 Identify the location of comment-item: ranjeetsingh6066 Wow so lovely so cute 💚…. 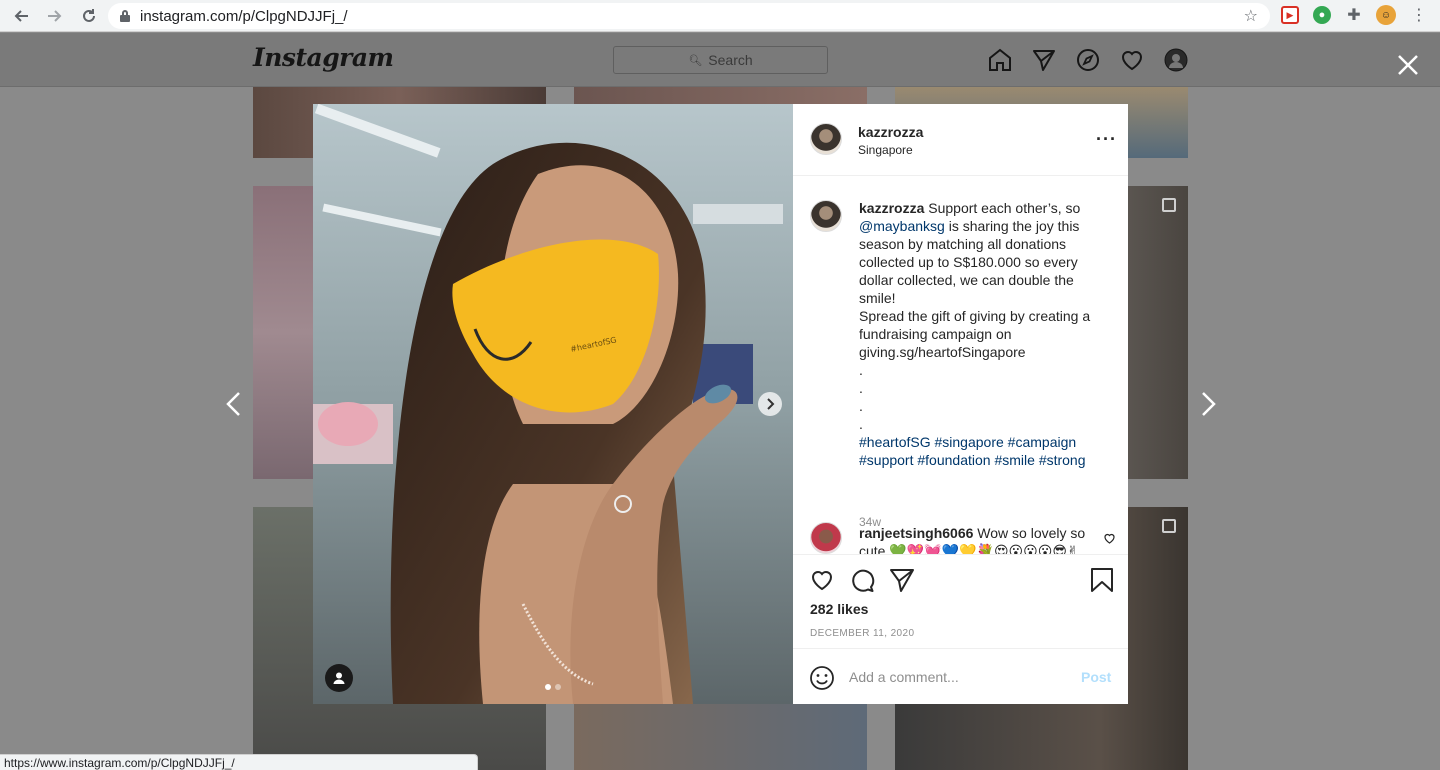
(978, 539).